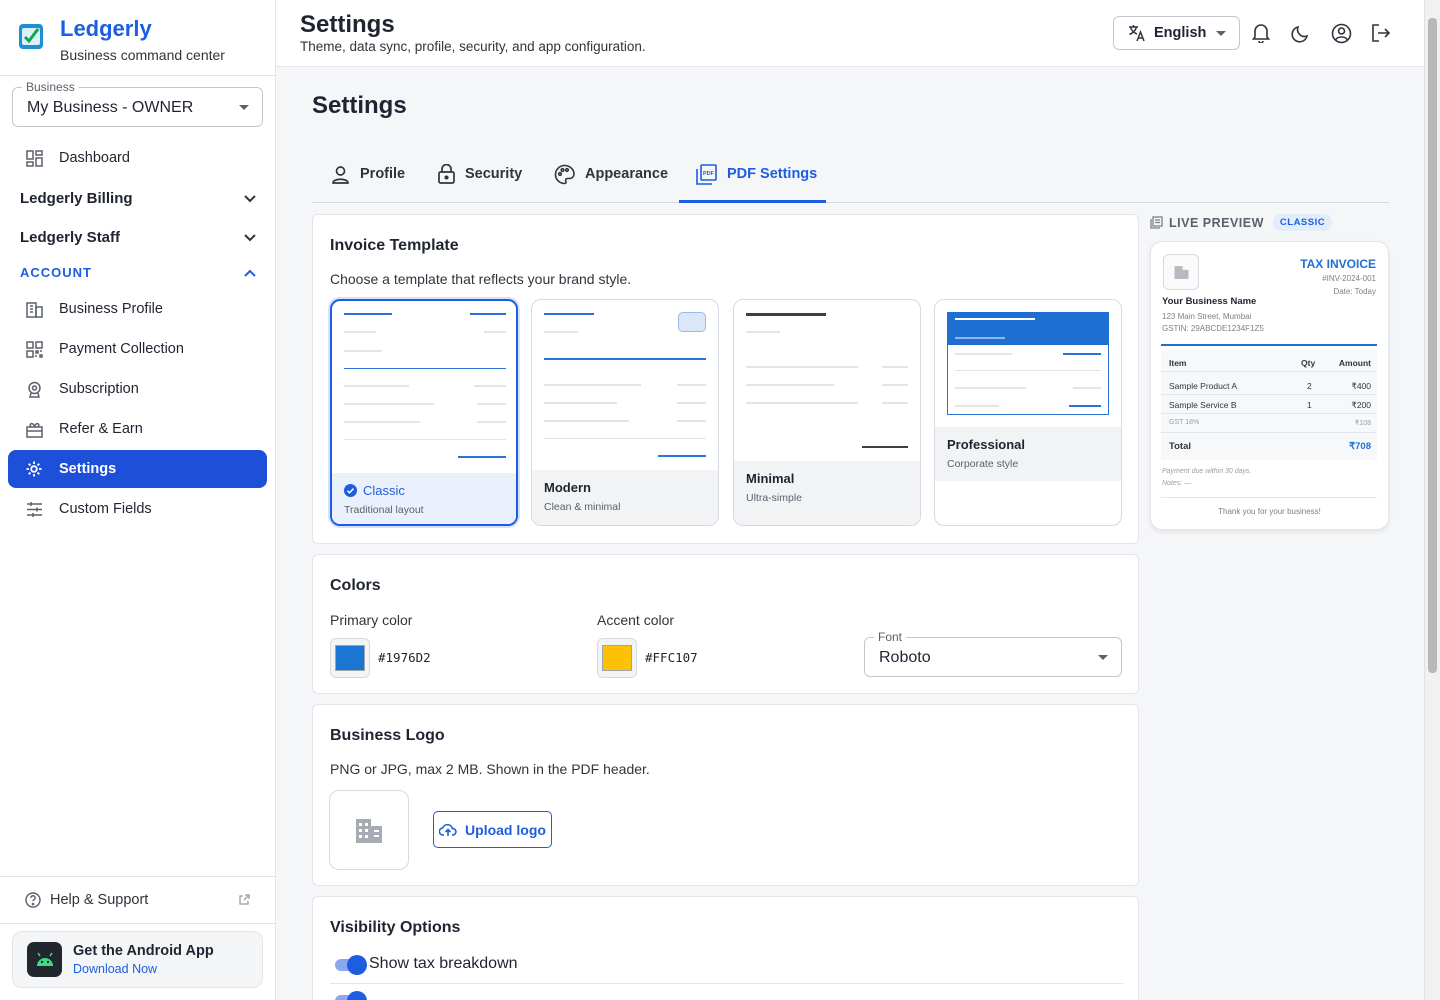  I want to click on accent-color-swatch, so click(617, 658).